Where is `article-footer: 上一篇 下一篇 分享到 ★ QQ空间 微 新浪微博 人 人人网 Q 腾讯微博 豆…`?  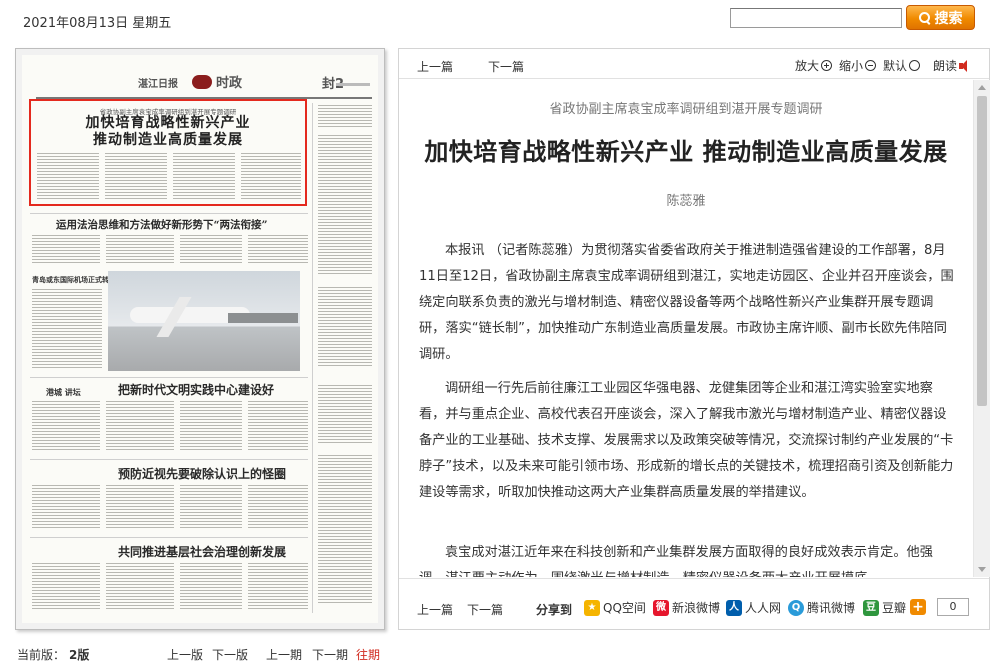 article-footer: 上一篇 下一篇 分享到 ★ QQ空间 微 新浪微博 人 人人网 Q 腾讯微博 豆… is located at coordinates (694, 604).